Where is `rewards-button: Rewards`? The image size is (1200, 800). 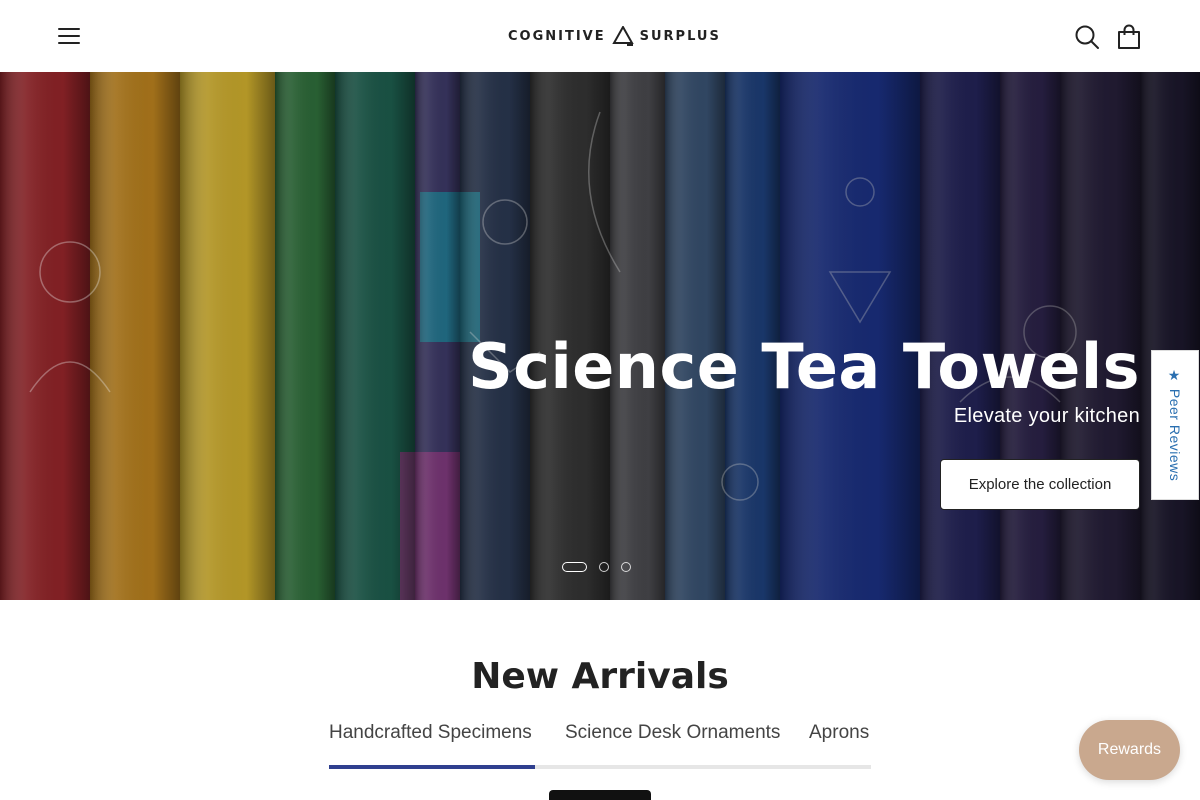
rewards-button: Rewards is located at coordinates (1129, 750).